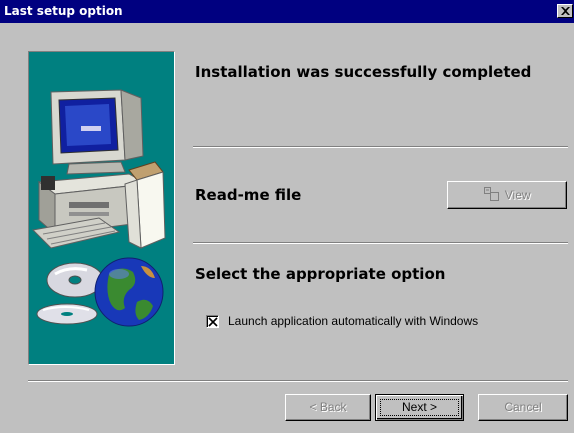 Image resolution: width=574 pixels, height=433 pixels. Describe the element at coordinates (70, 293) in the screenshot. I see `cd-disc-icon` at that location.